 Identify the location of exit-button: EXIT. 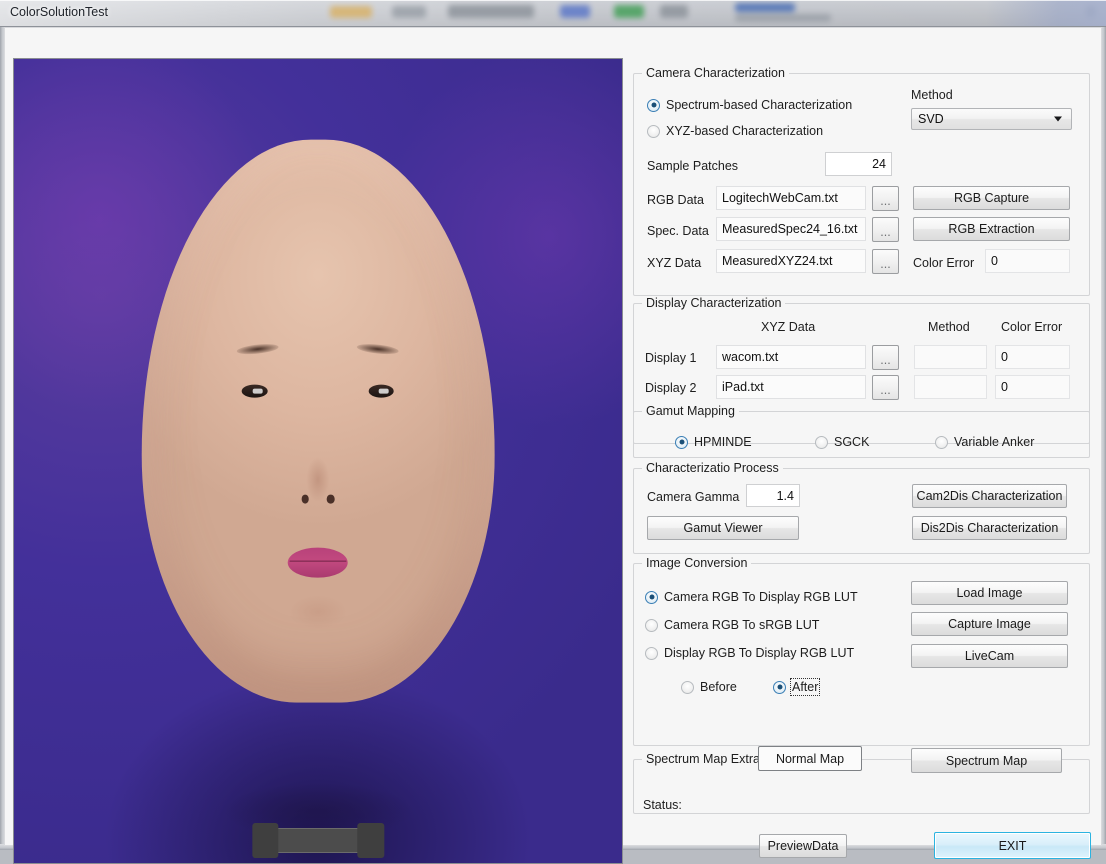
(1012, 845).